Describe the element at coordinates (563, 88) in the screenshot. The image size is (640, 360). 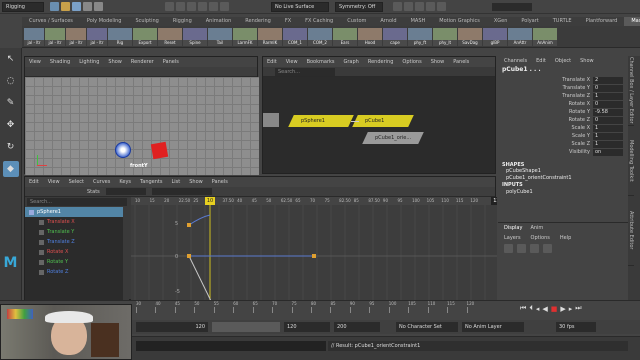
I see `channel-row: Translate Y0` at that location.